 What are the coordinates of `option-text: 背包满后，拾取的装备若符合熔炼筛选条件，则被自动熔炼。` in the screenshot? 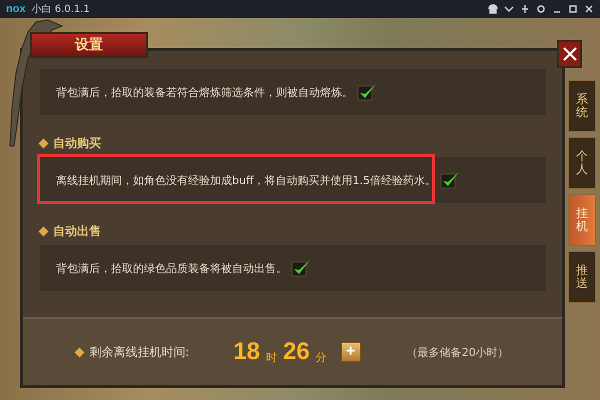 It's located at (204, 92).